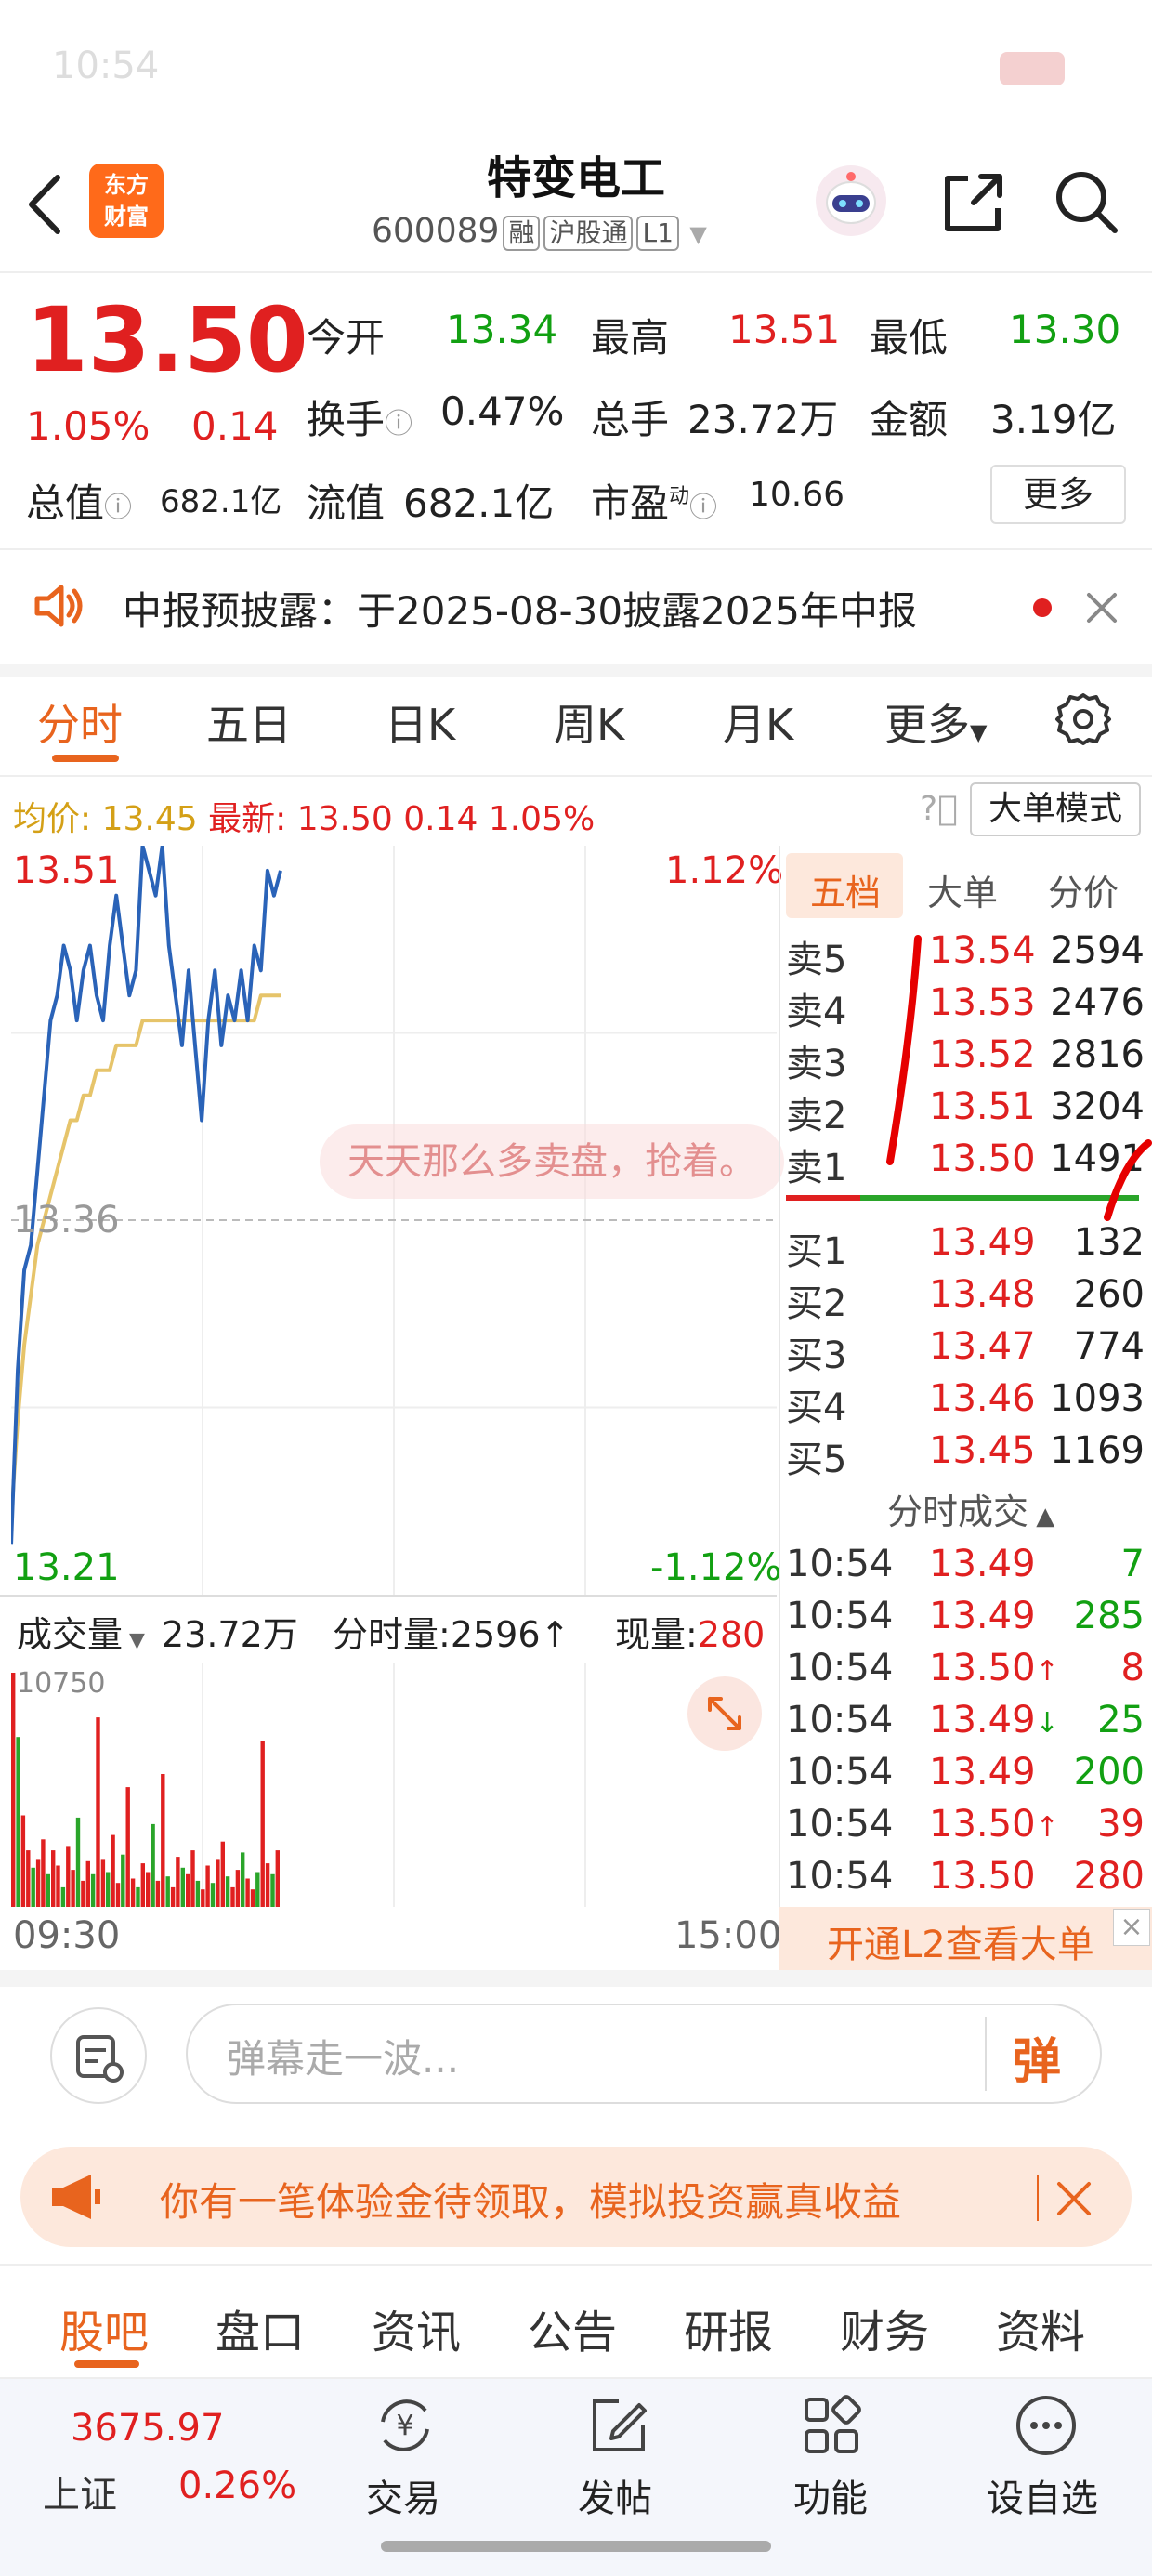 The width and height of the screenshot is (1152, 2576). What do you see at coordinates (979, 732) in the screenshot?
I see `caret-down-icon: ▼` at bounding box center [979, 732].